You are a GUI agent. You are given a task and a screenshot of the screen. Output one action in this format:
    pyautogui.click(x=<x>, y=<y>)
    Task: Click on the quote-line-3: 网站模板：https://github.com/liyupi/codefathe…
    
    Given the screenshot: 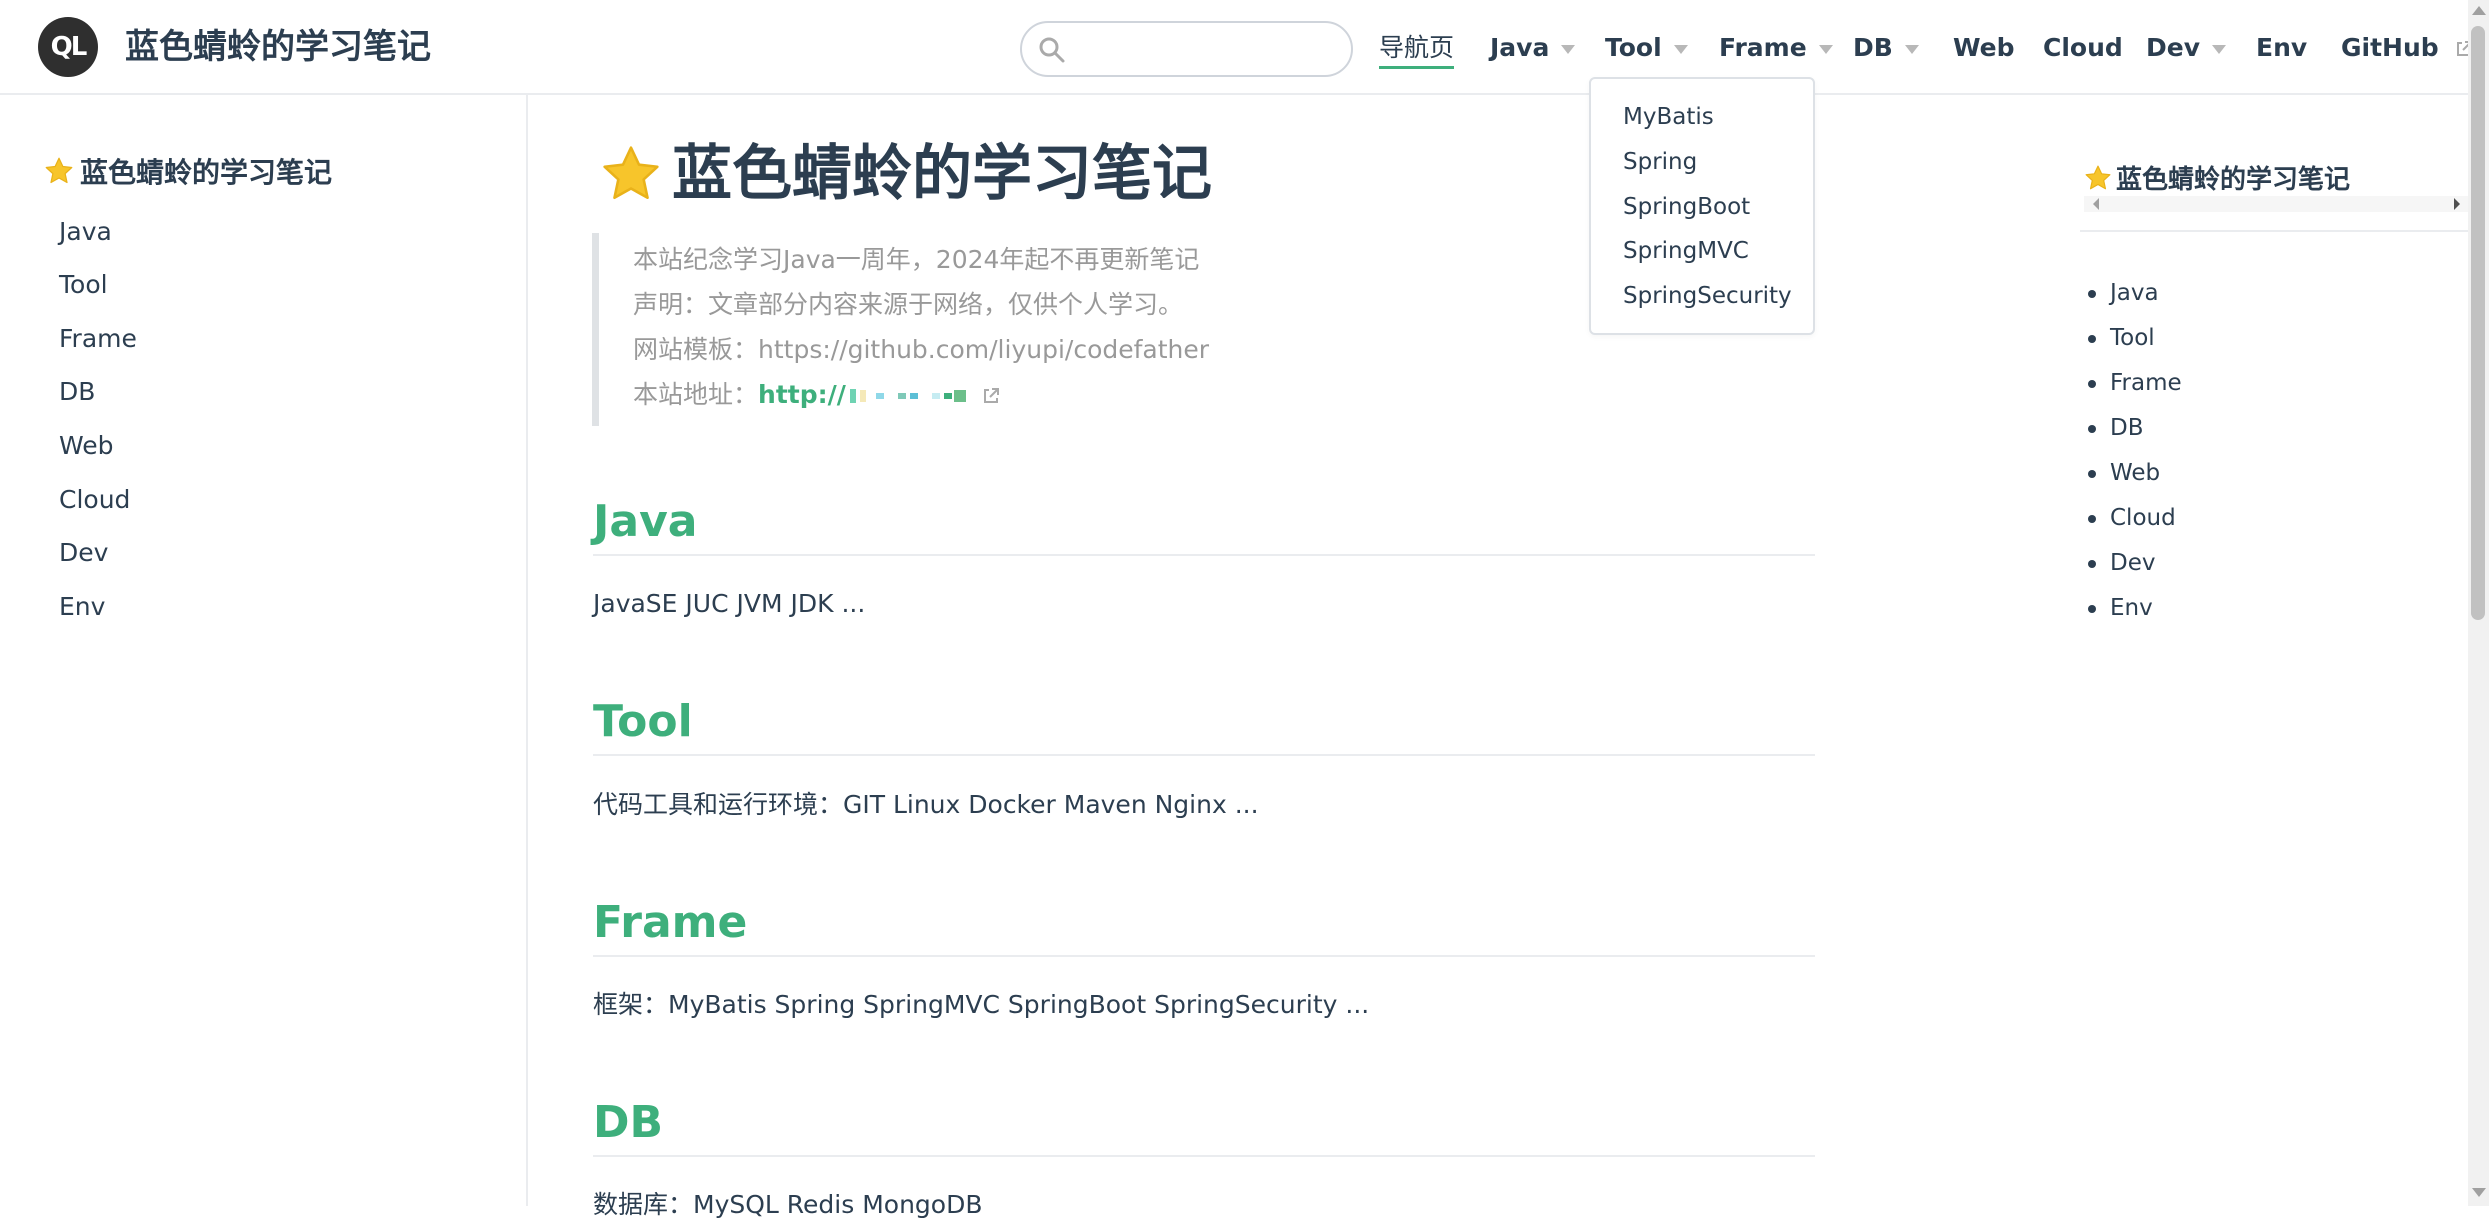 What is the action you would take?
    pyautogui.click(x=921, y=349)
    